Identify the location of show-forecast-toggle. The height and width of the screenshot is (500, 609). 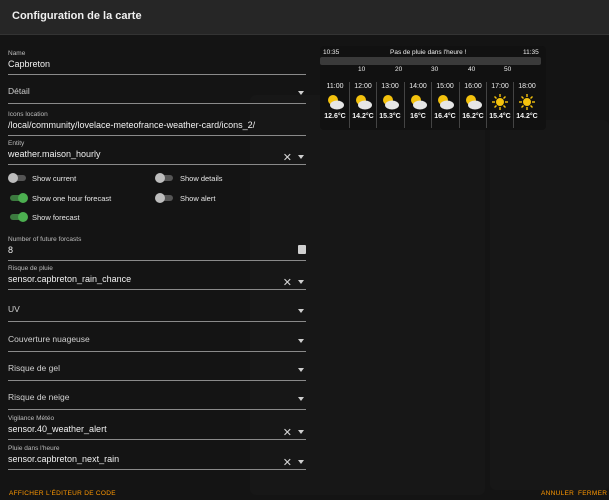
(18, 217).